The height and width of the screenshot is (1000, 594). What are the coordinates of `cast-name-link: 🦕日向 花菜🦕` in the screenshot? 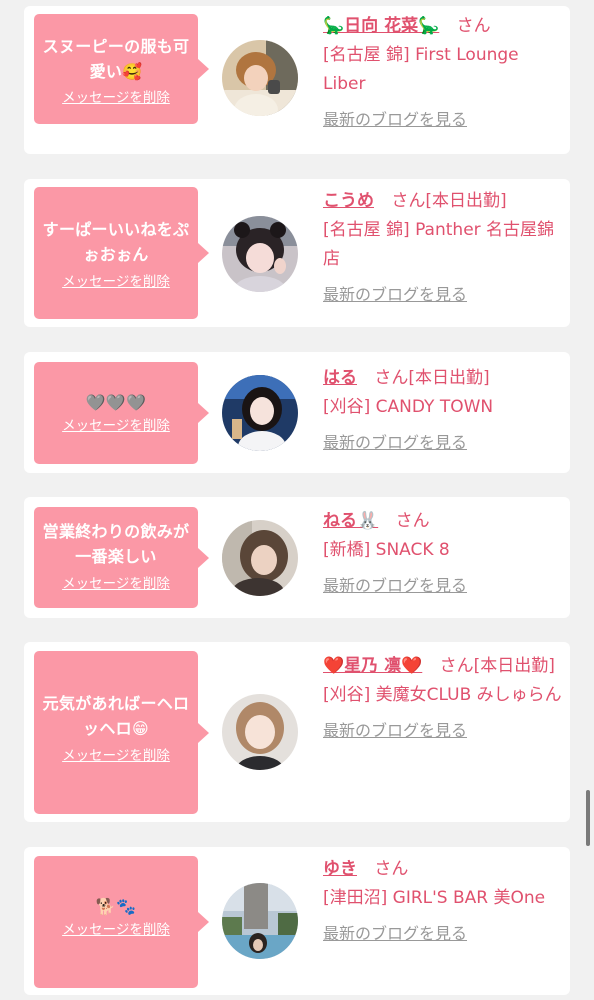 It's located at (381, 26).